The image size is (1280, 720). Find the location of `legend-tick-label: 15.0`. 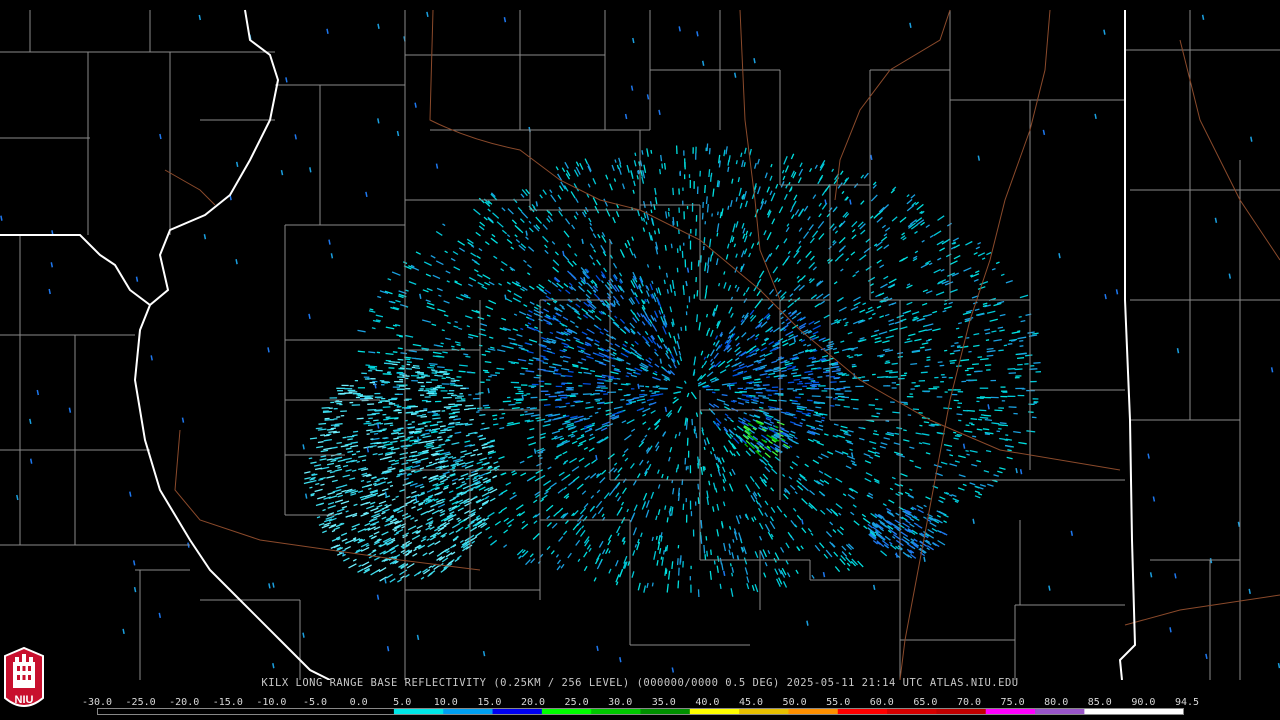

legend-tick-label: 15.0 is located at coordinates (489, 702).